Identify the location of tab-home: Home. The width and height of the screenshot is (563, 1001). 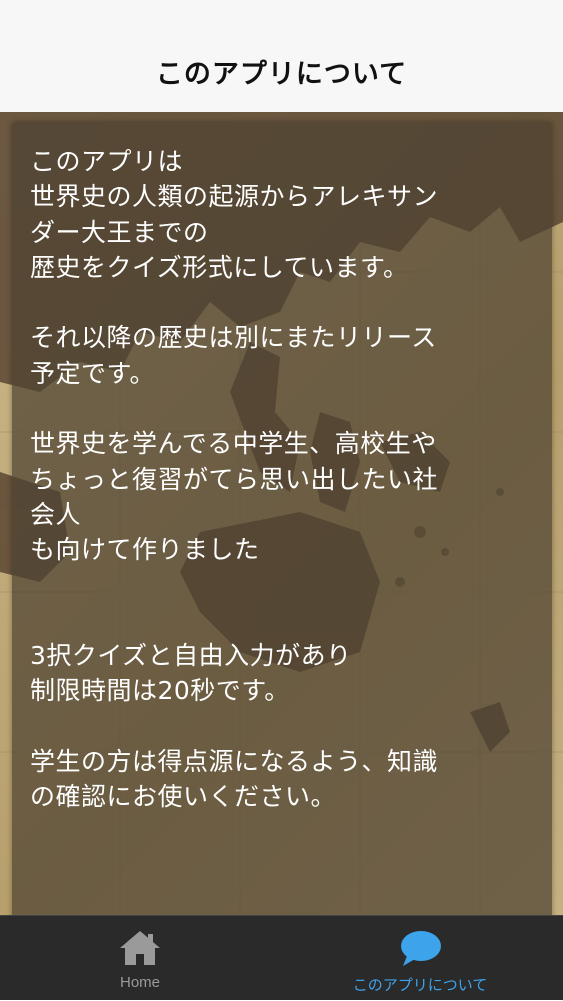
(140, 958).